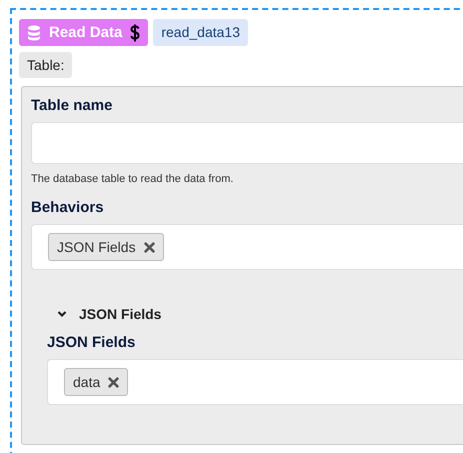  What do you see at coordinates (72, 105) in the screenshot?
I see `field-label: Table name` at bounding box center [72, 105].